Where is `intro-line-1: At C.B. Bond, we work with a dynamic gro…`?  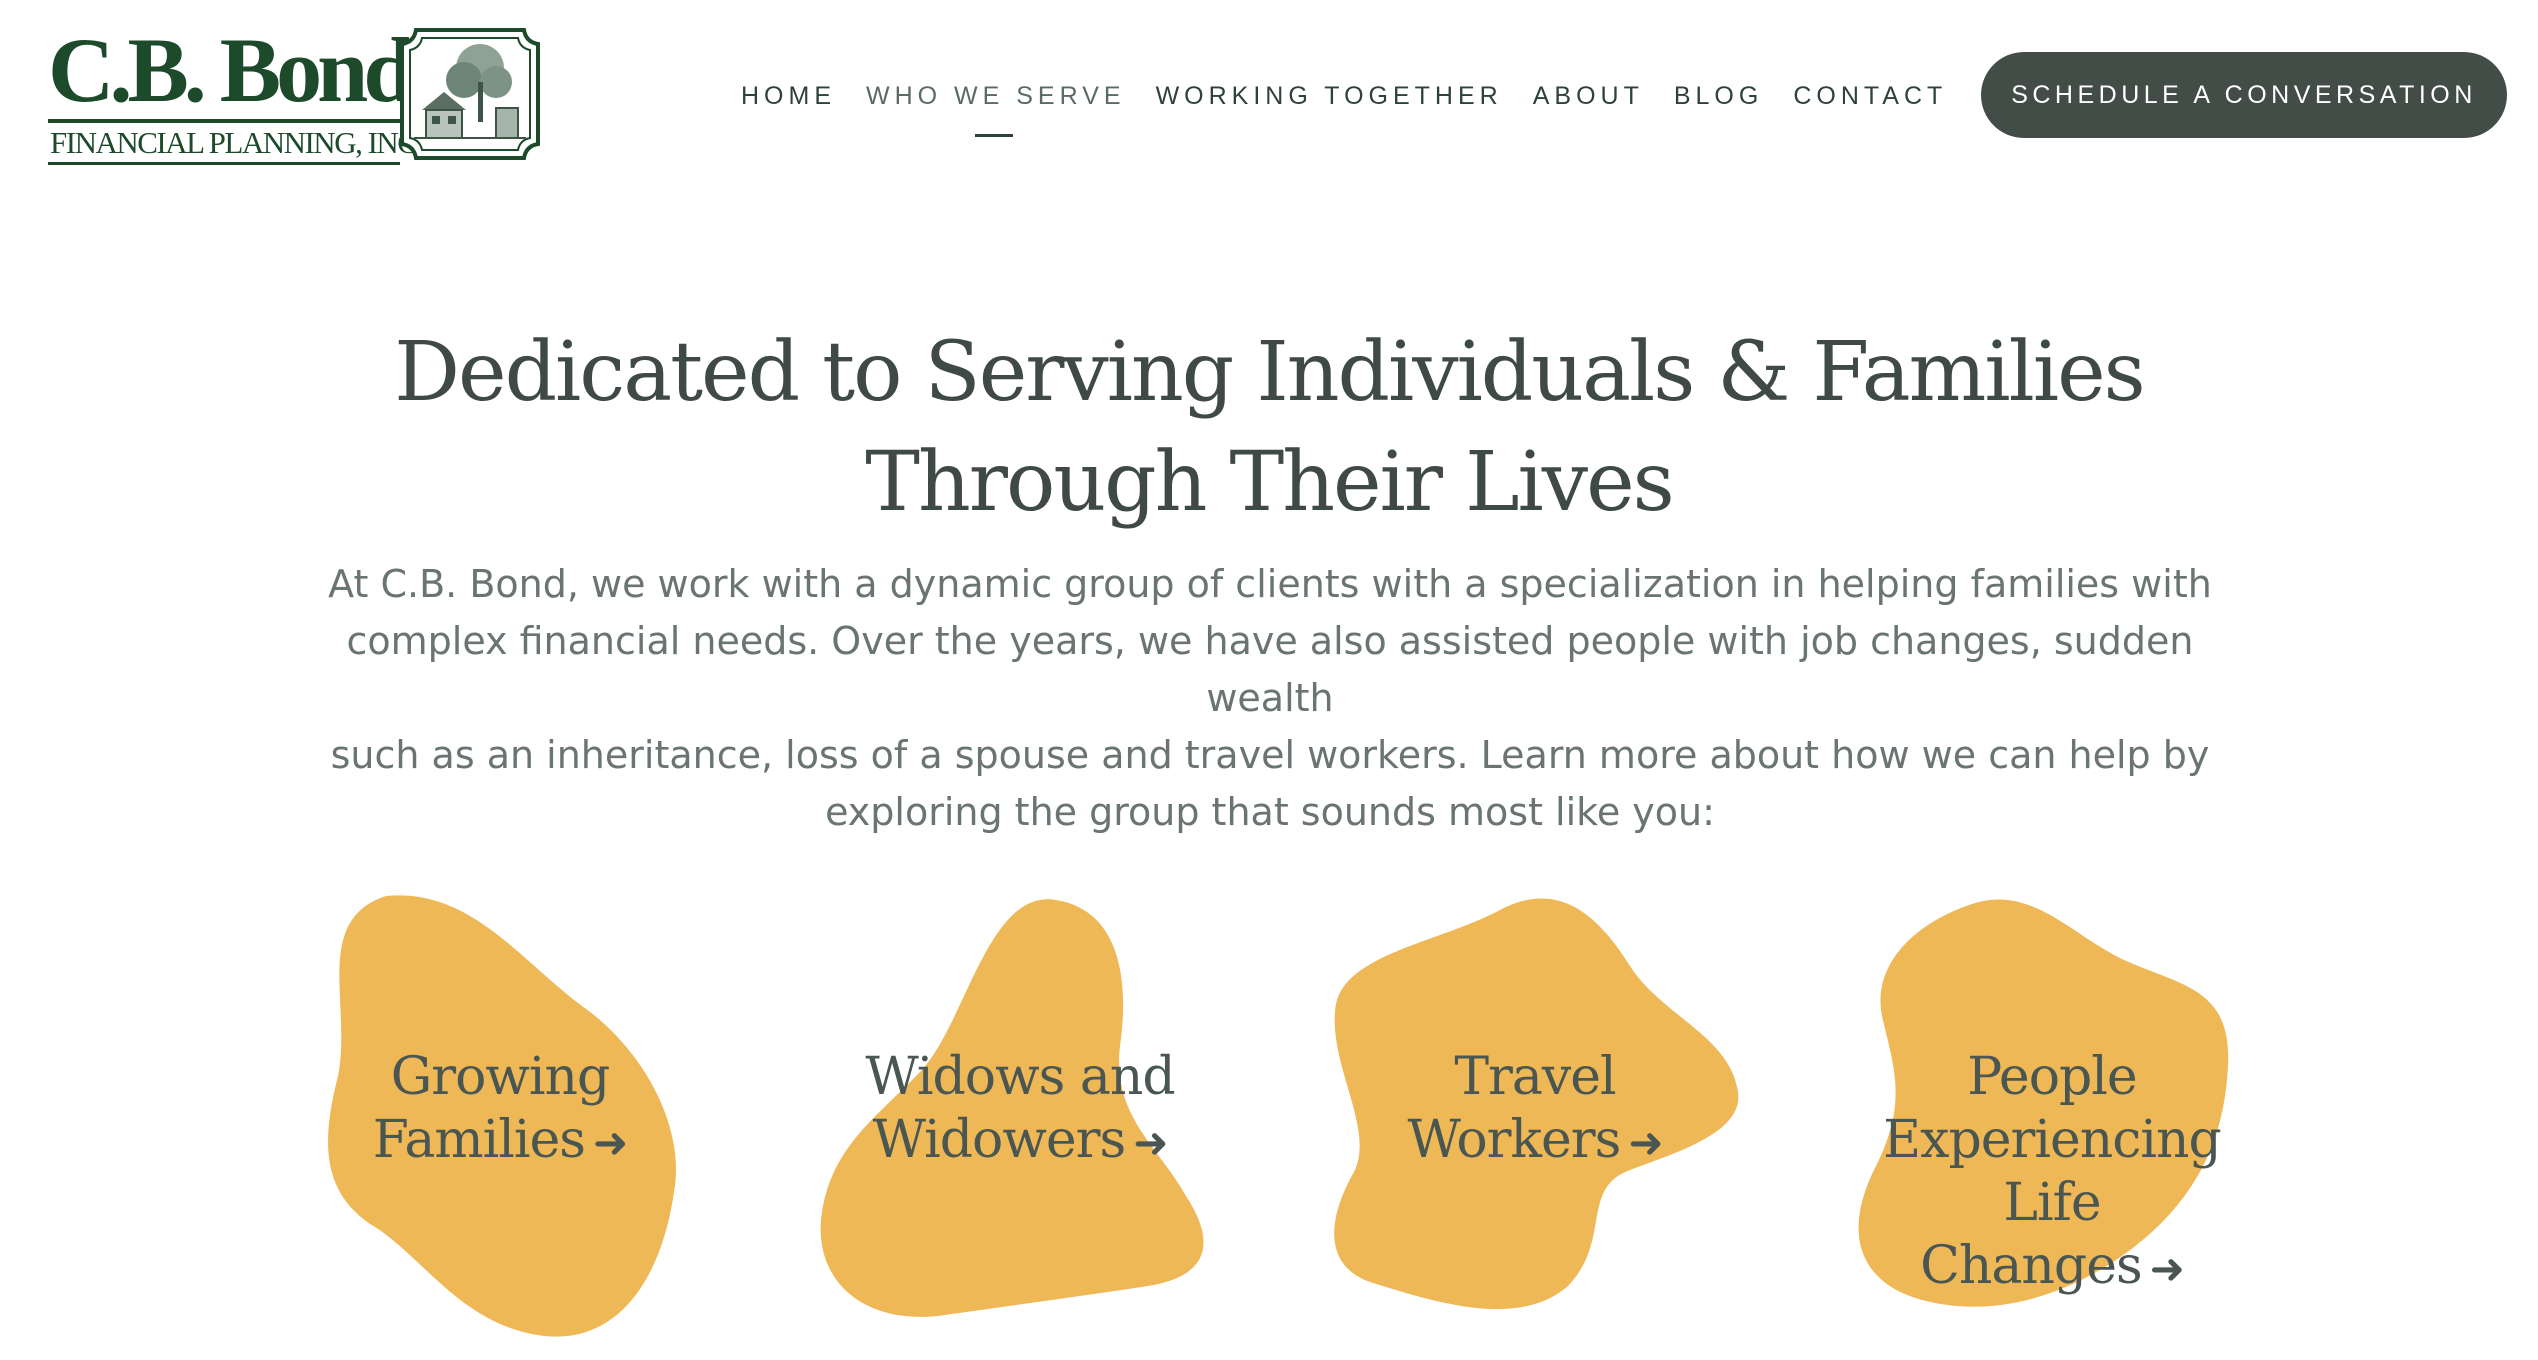 intro-line-1: At C.B. Bond, we work with a dynamic gro… is located at coordinates (1270, 584).